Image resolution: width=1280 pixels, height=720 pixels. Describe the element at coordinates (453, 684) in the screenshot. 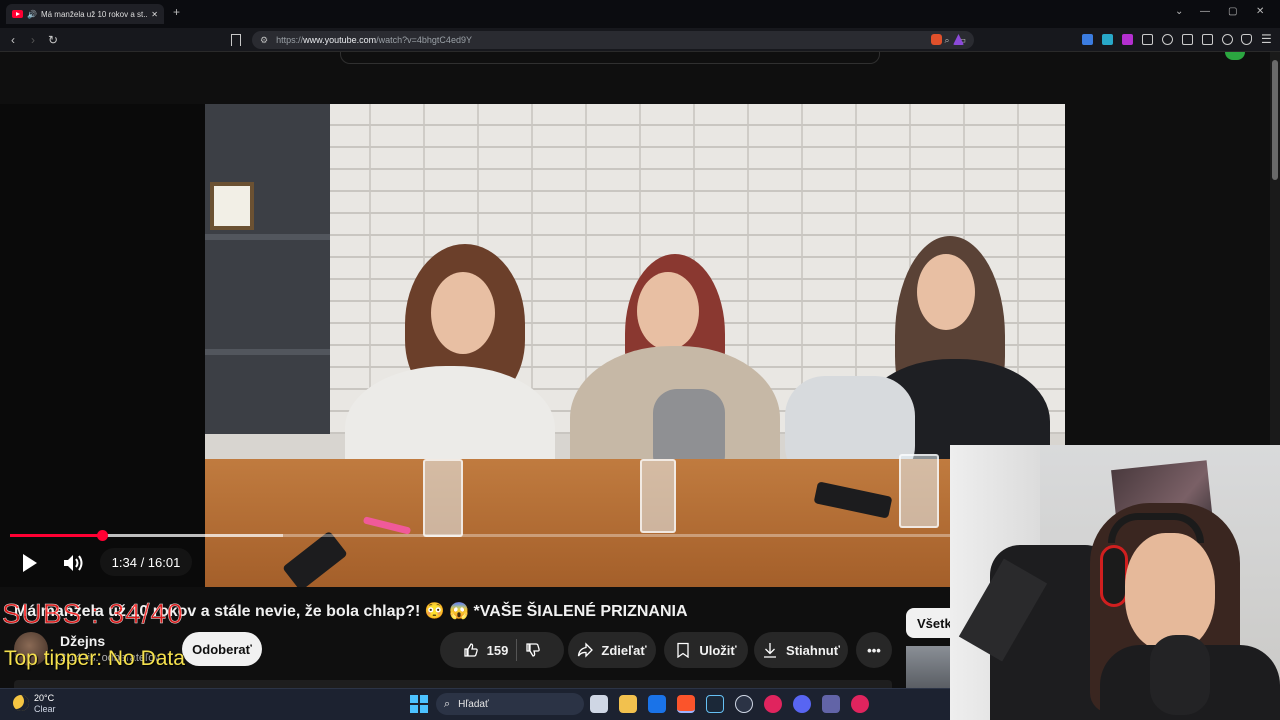

I see `description-box-edge` at that location.